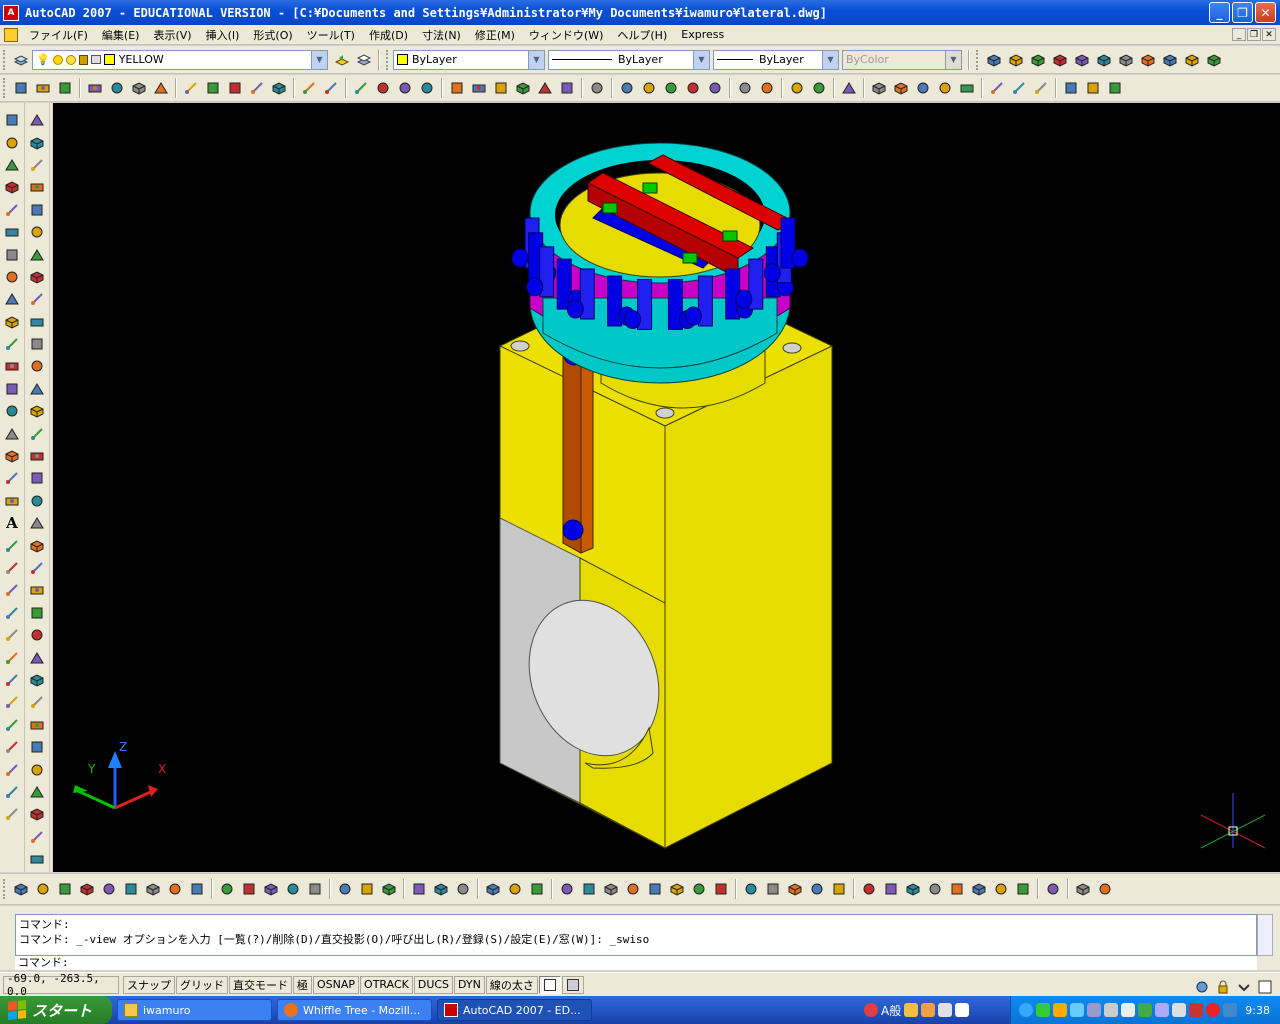 This screenshot has height=1024, width=1280. What do you see at coordinates (495, 35) in the screenshot?
I see `menu-modify: 修正(M)` at bounding box center [495, 35].